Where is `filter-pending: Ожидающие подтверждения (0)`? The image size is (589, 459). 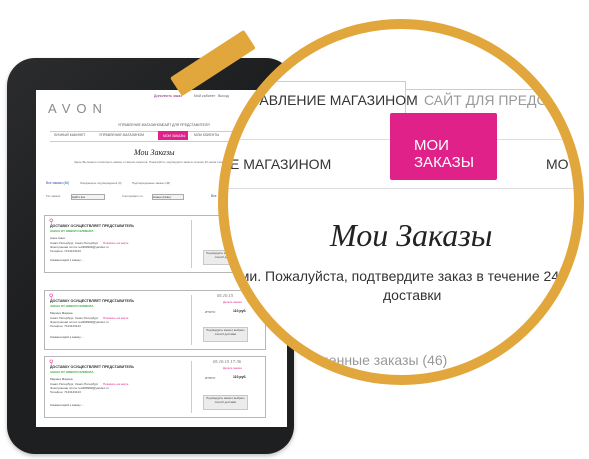 filter-pending: Ожидающие подтверждения (0) is located at coordinates (100, 183).